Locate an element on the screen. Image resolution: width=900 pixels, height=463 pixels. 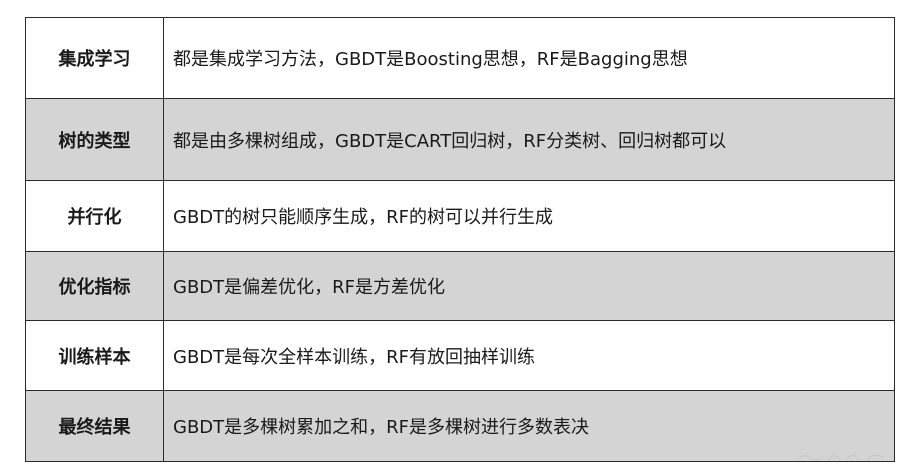
row-description: GBDT是每次全样本训练，RF有放回抽样训练 is located at coordinates (529, 355).